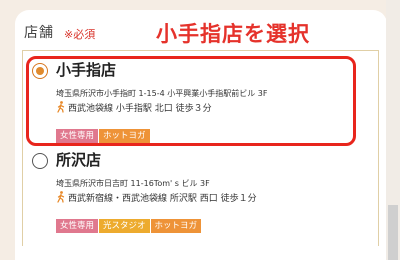  Describe the element at coordinates (79, 160) in the screenshot. I see `store-name: 所沢店` at that location.